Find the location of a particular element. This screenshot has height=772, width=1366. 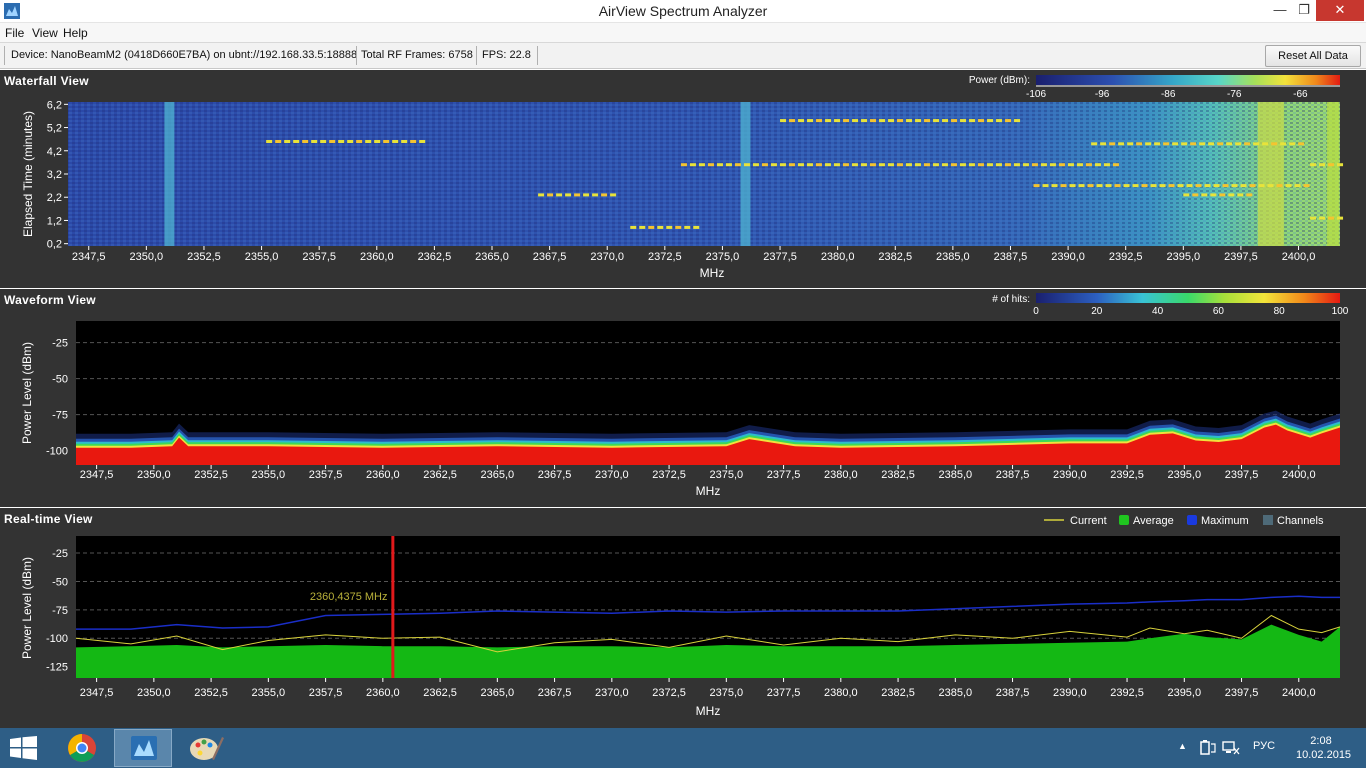

y-tick-label: 6,2 is located at coordinates (54, 105).